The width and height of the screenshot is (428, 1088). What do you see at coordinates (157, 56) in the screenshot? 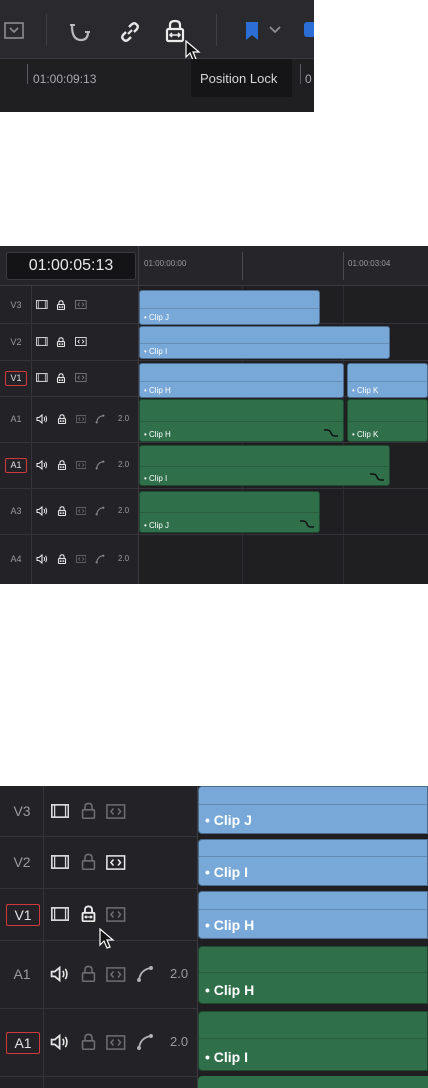
I see `toolbar-panel: 01:00:09:13 Position Lock 0` at bounding box center [157, 56].